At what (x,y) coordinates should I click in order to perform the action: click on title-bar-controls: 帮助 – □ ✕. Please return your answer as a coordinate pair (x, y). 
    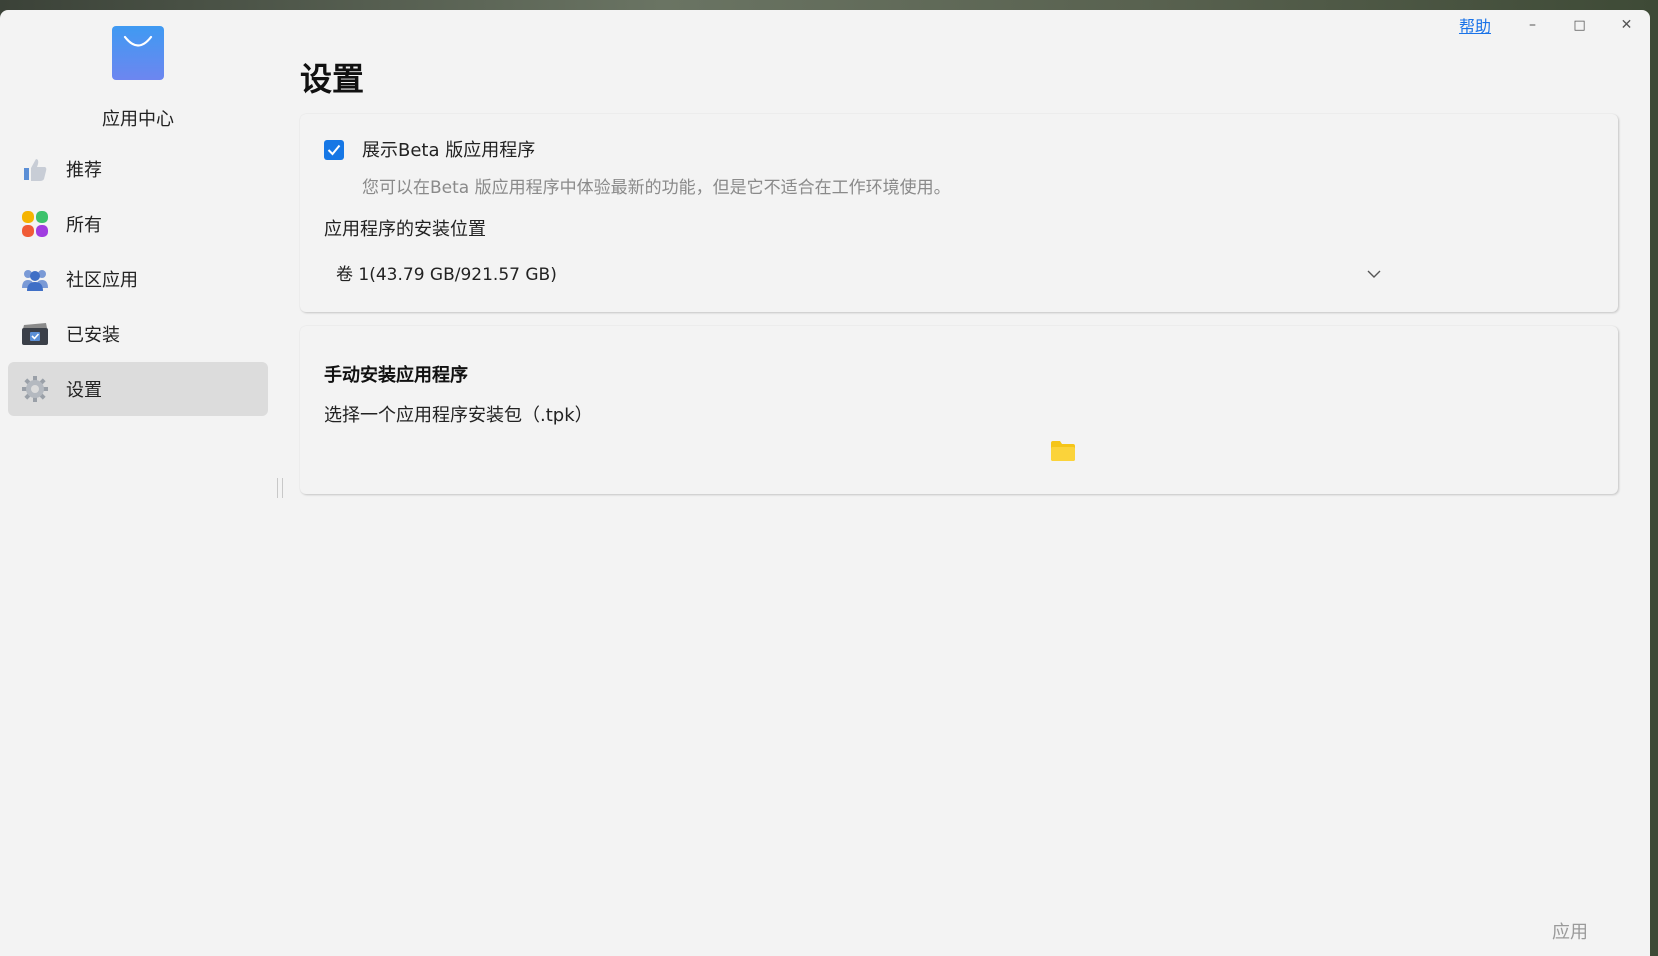
    Looking at the image, I should click on (1554, 25).